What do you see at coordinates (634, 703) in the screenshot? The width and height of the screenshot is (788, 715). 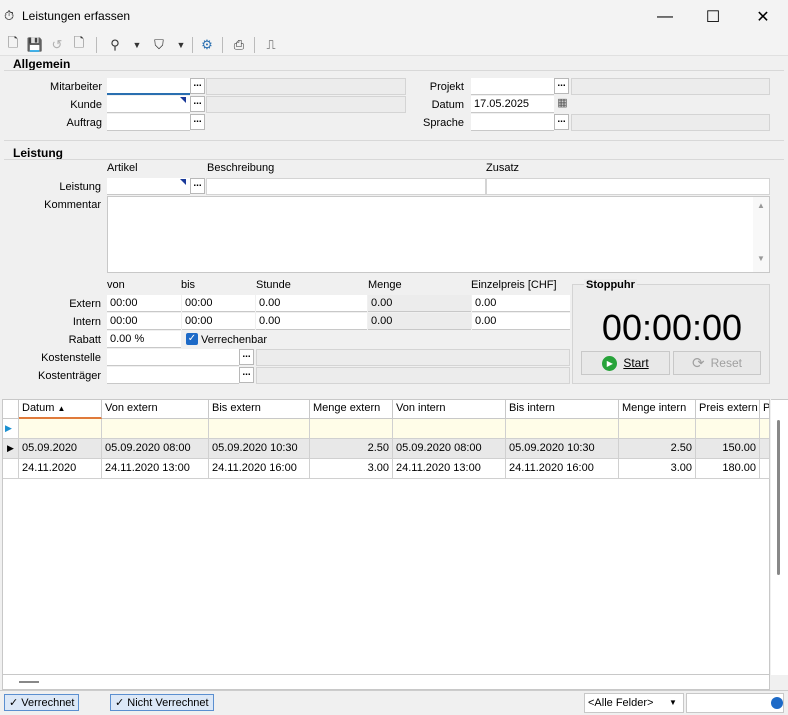 I see `field-select-dropdown: <Alle Felder> ▼` at bounding box center [634, 703].